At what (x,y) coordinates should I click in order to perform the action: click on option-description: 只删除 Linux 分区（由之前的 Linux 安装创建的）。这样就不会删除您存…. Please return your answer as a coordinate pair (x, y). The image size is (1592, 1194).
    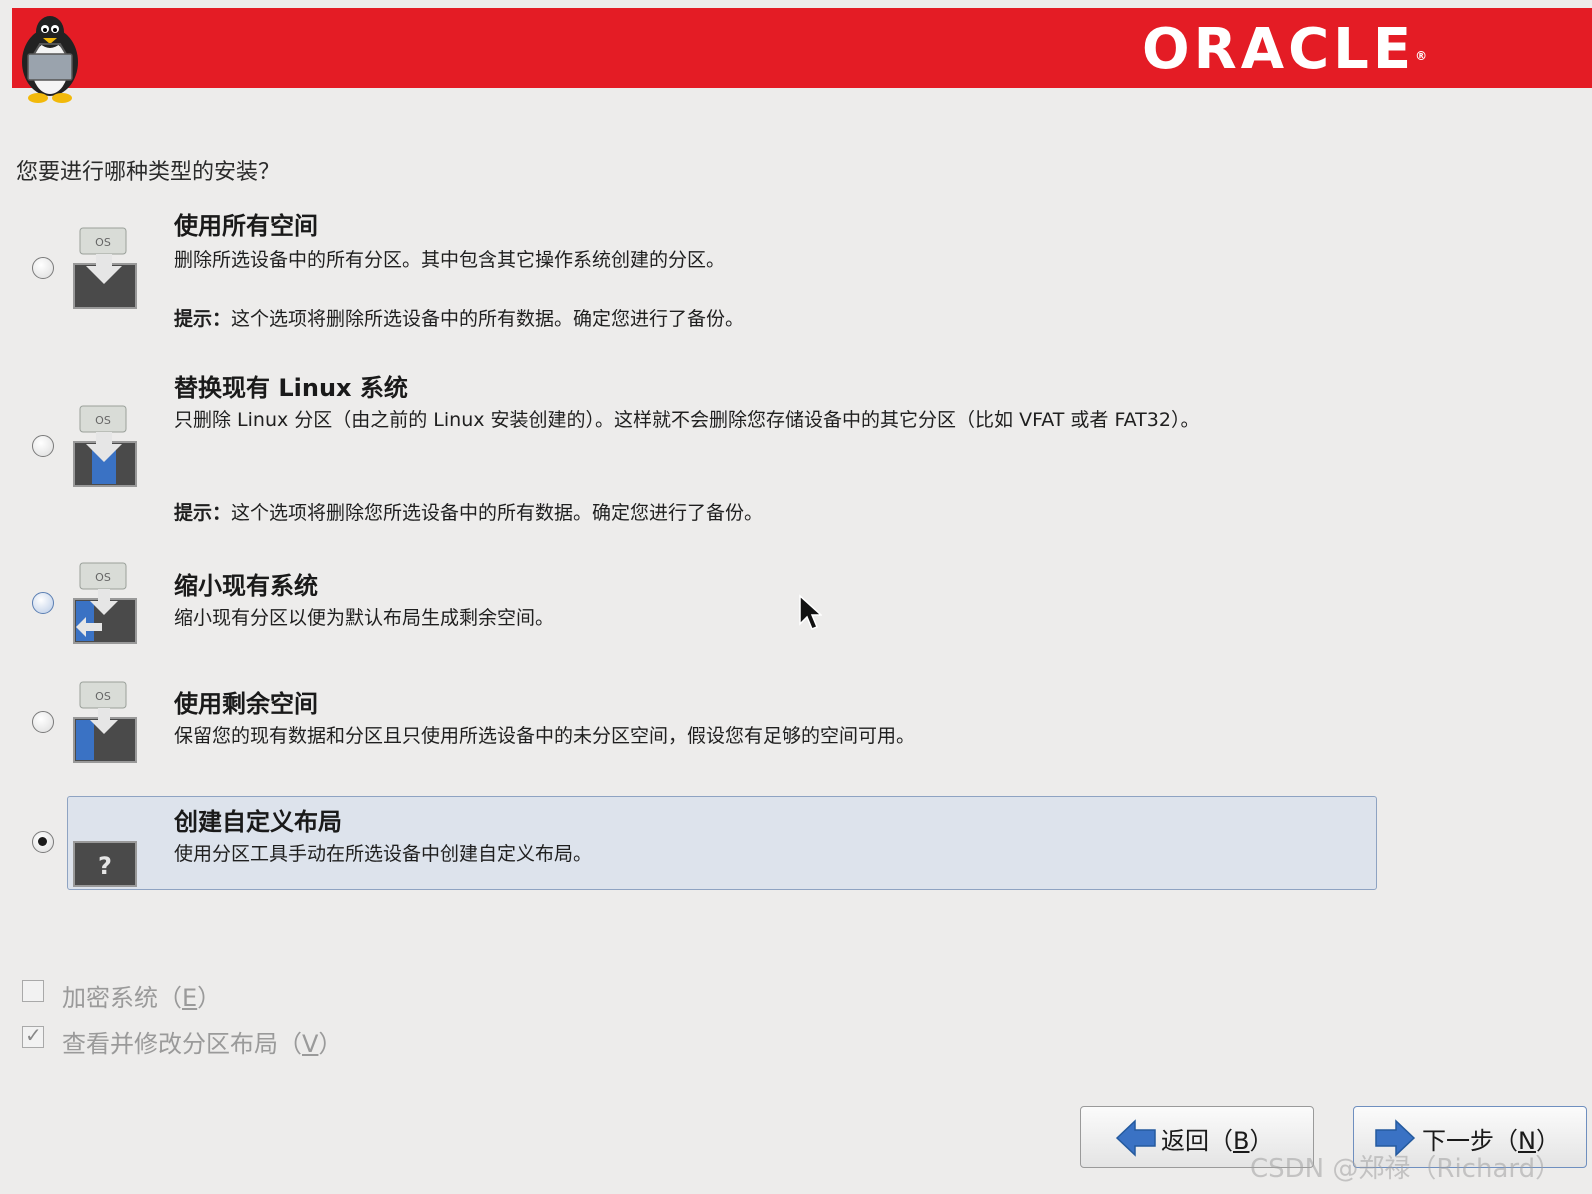
    Looking at the image, I should click on (687, 420).